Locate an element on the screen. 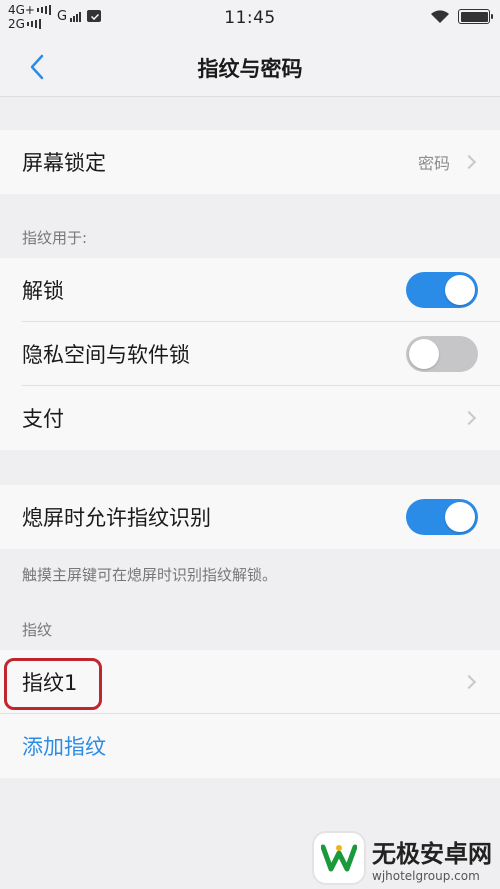  page-title: 指纹与密码 is located at coordinates (250, 69).